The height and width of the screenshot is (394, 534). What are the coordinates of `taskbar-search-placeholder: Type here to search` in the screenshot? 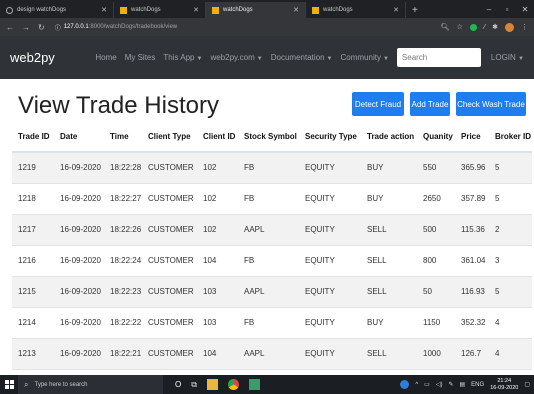 It's located at (61, 384).